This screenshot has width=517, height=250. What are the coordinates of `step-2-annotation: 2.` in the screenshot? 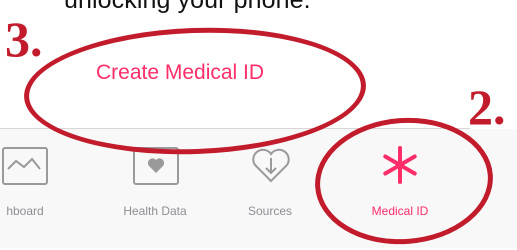 It's located at (487, 107).